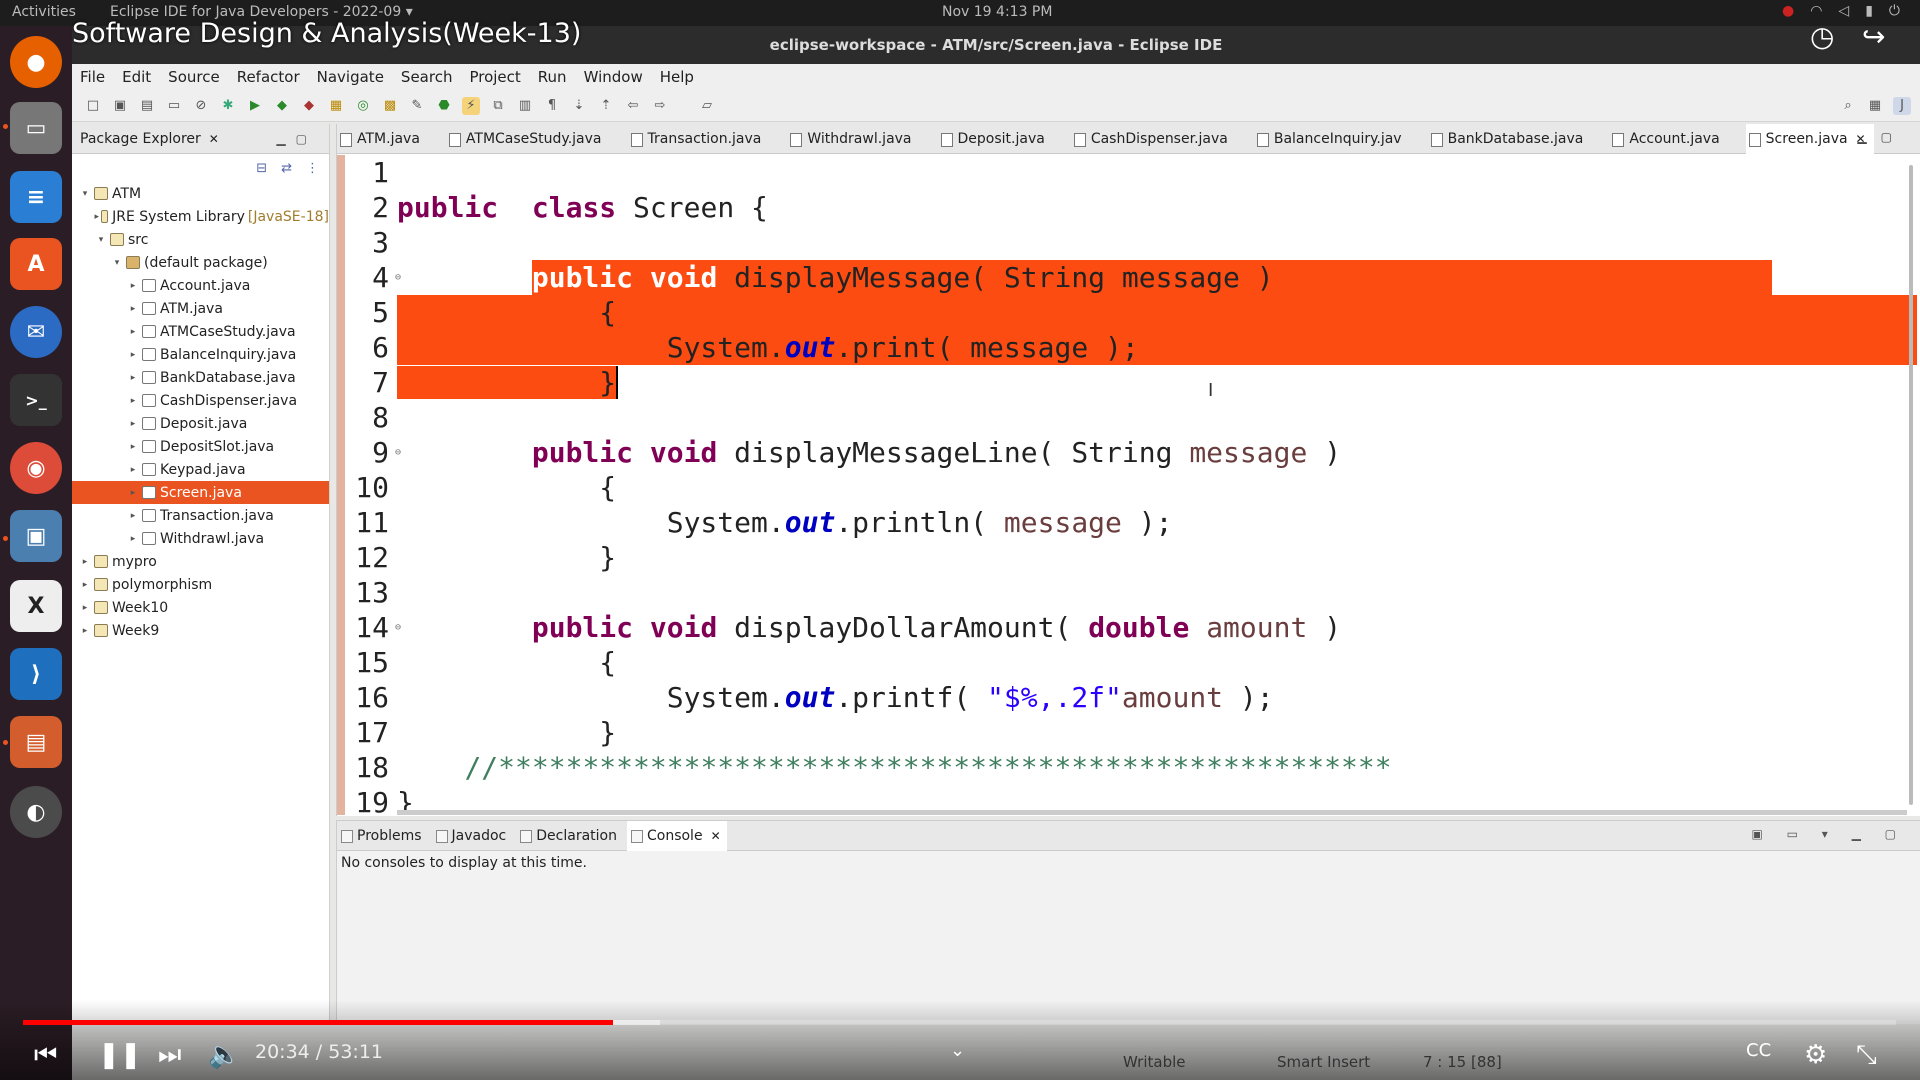  I want to click on prev-edit-icon: ⇡, so click(606, 106).